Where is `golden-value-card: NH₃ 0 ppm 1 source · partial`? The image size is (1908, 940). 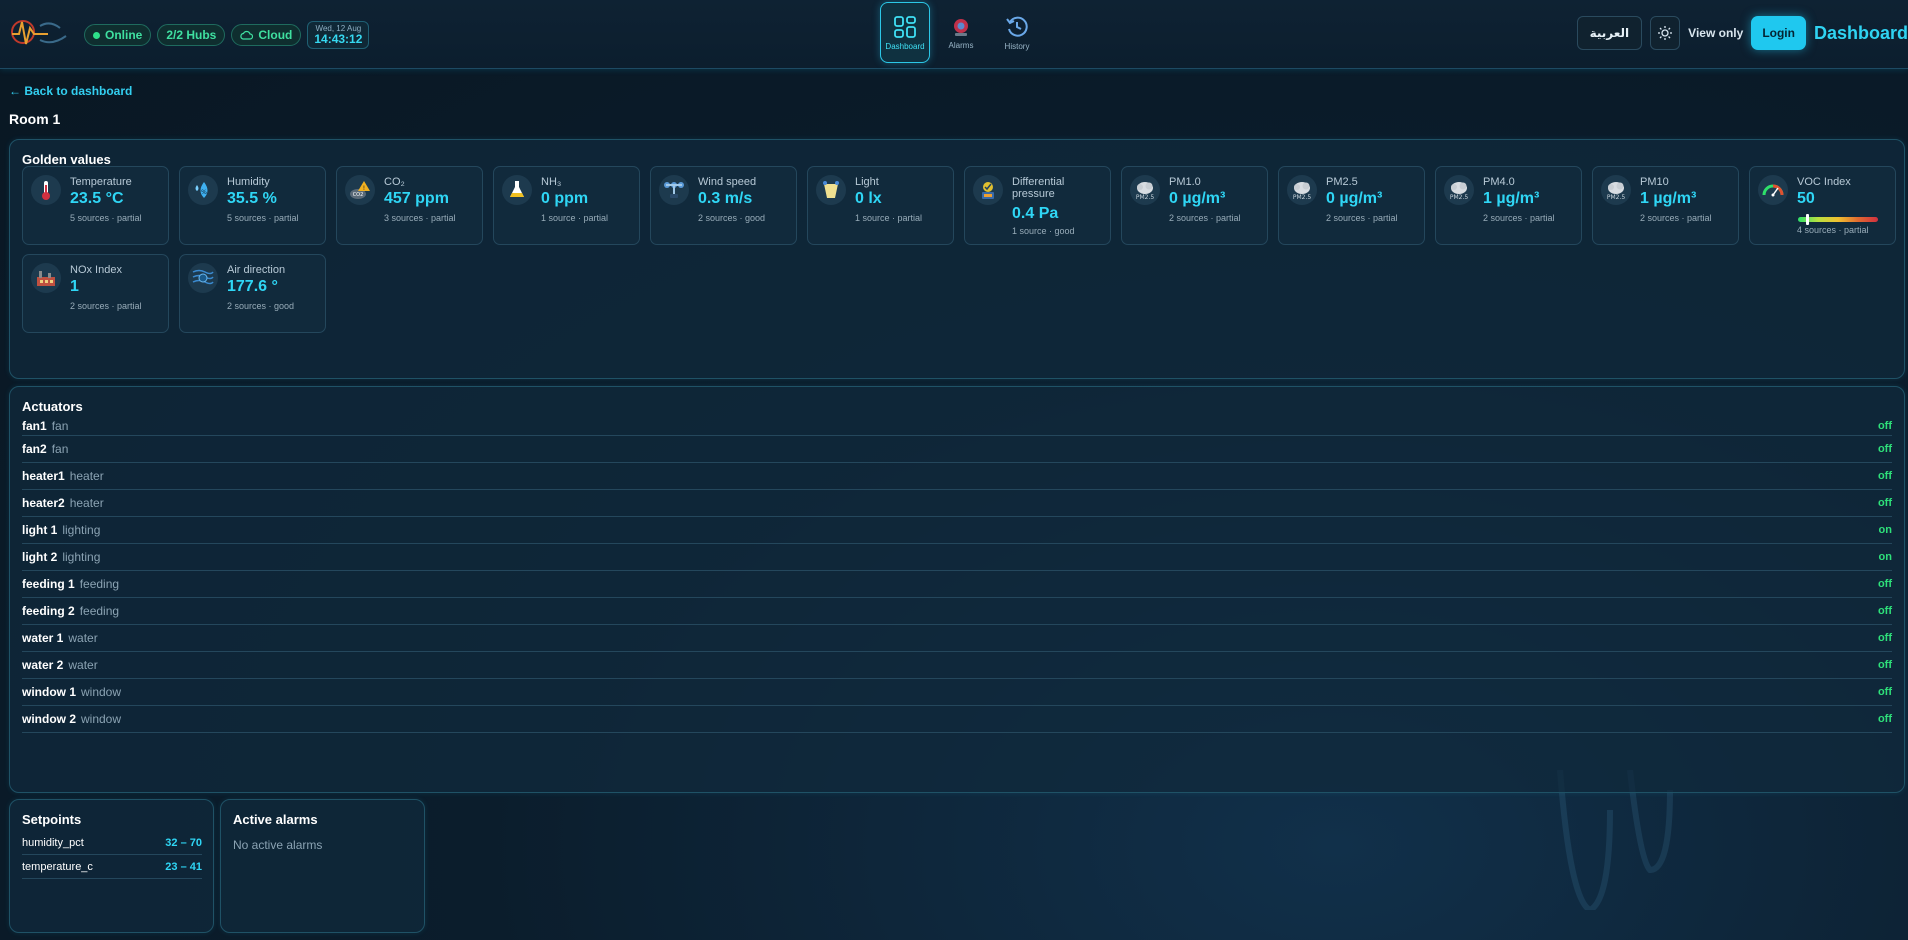 golden-value-card: NH₃ 0 ppm 1 source · partial is located at coordinates (566, 205).